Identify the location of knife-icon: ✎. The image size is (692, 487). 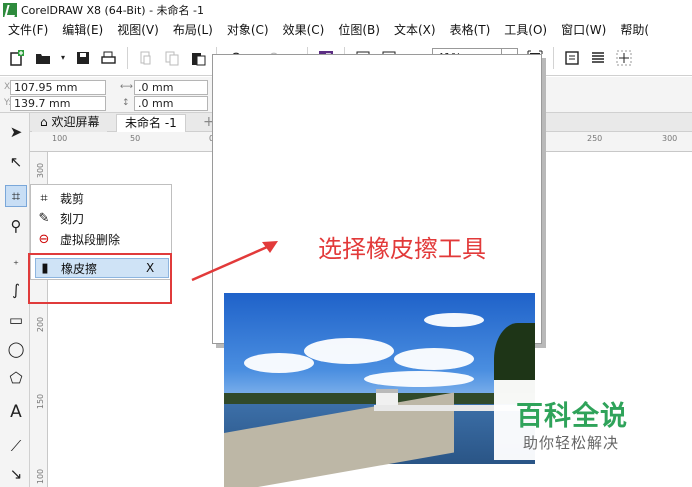
(44, 218).